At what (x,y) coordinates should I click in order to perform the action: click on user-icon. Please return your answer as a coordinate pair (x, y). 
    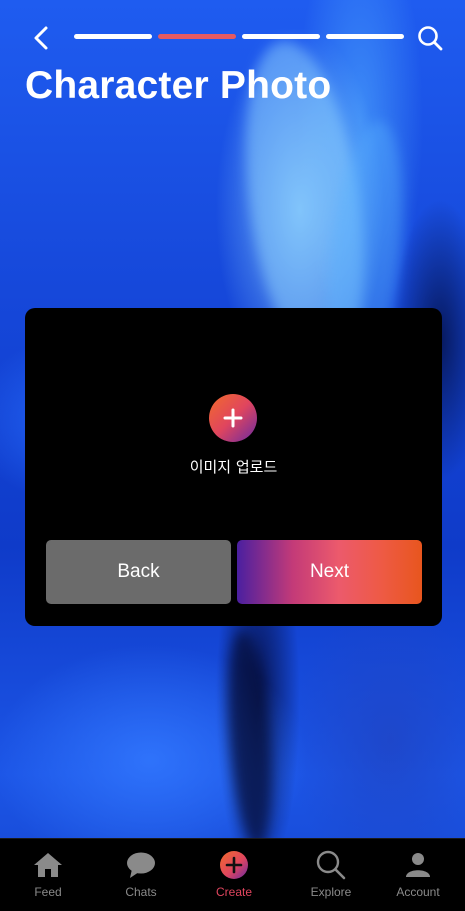
    Looking at the image, I should click on (418, 865).